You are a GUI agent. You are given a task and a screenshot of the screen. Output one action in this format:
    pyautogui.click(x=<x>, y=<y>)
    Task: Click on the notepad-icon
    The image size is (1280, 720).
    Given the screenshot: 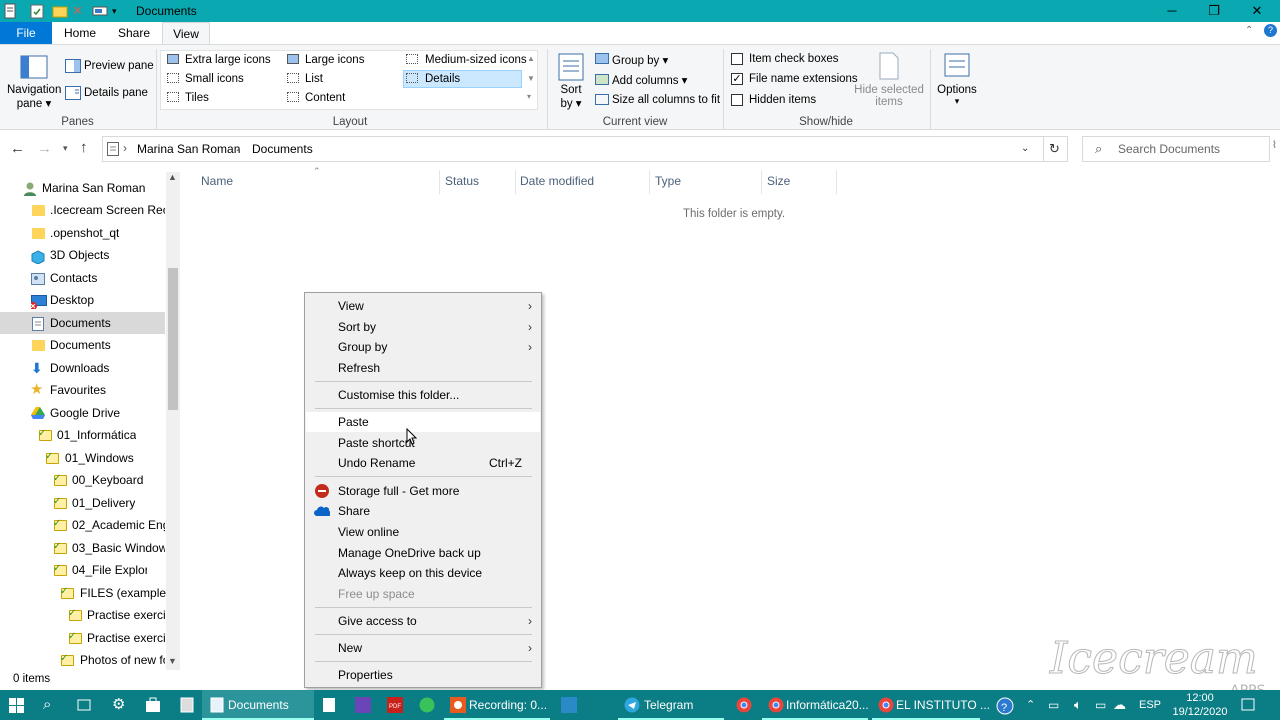 What is the action you would take?
    pyautogui.click(x=330, y=705)
    